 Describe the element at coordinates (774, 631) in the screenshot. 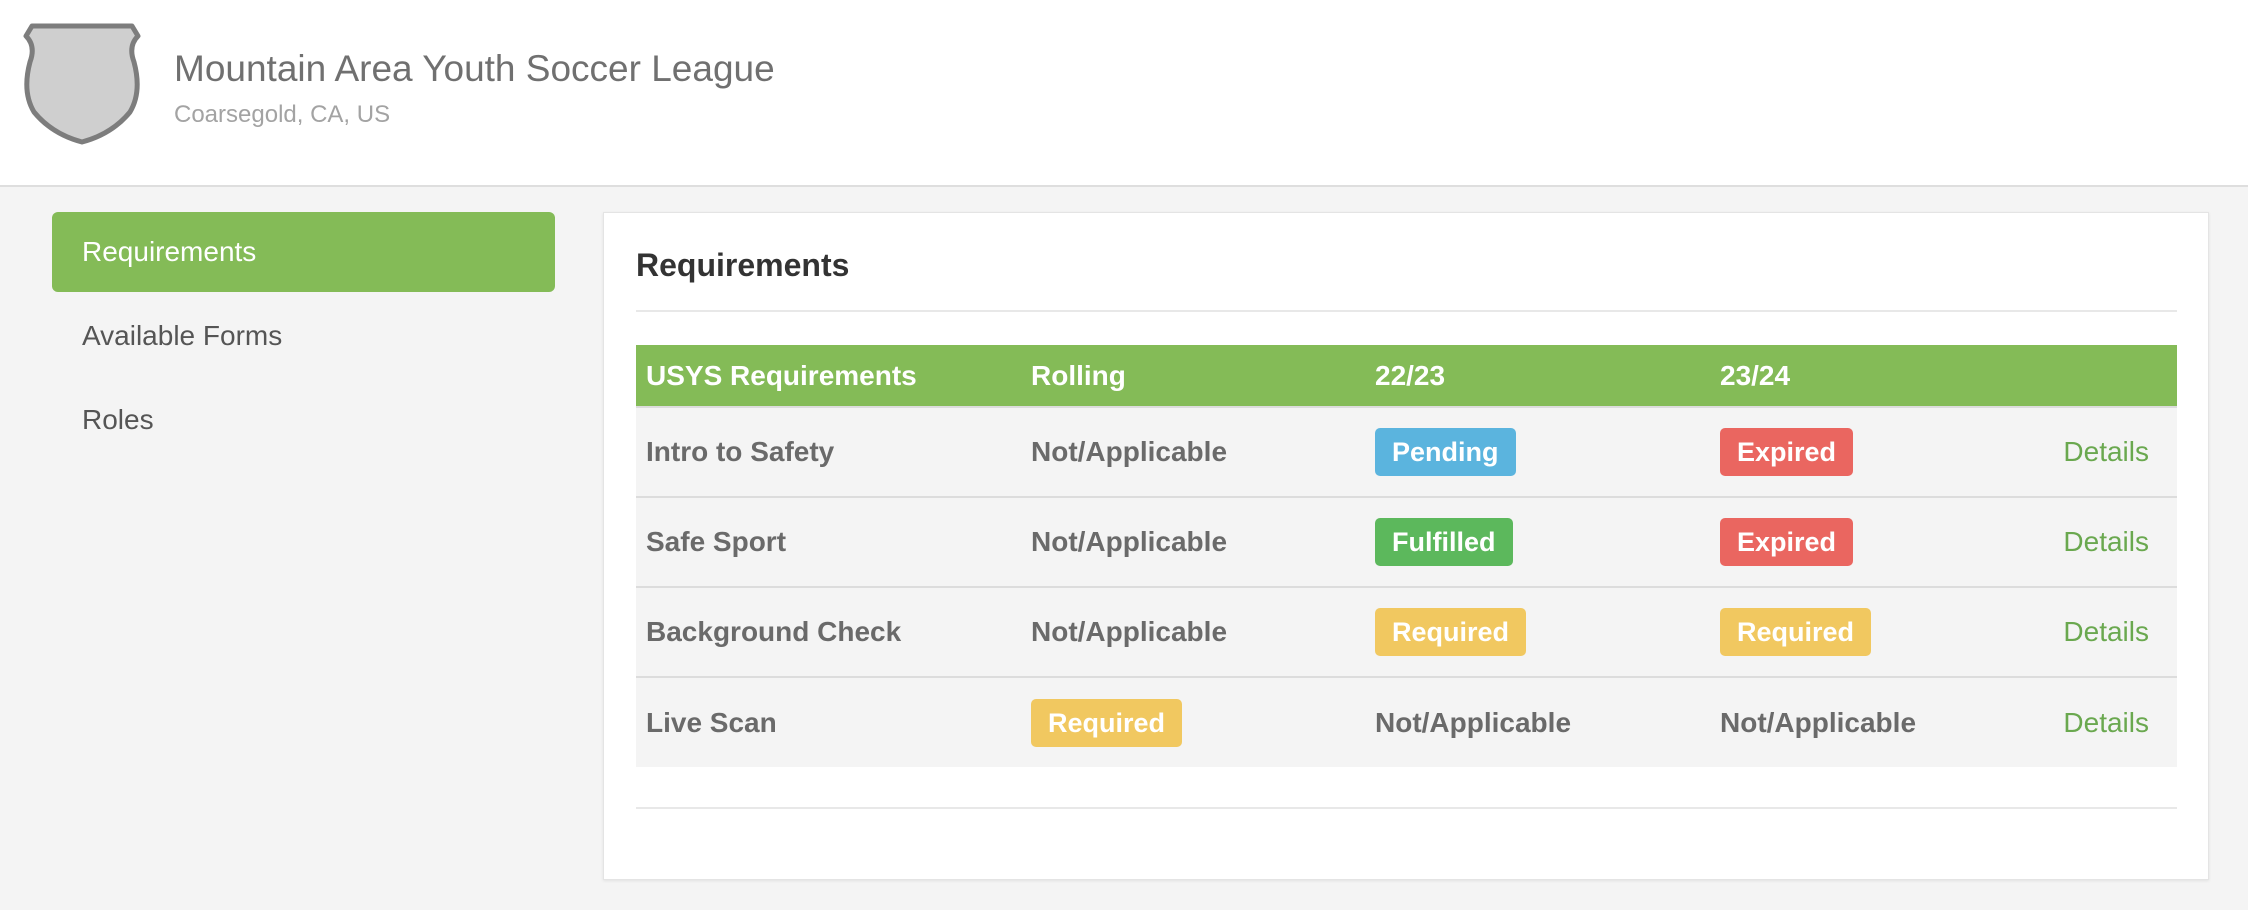

I see `requirement-name: Background Check` at that location.